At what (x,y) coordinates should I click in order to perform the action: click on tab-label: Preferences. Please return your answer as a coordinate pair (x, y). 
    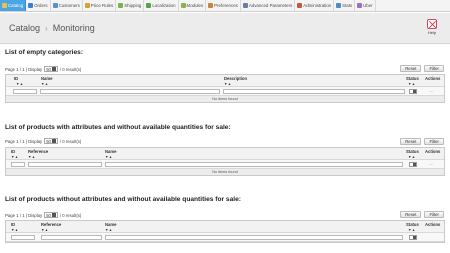
    Looking at the image, I should click on (226, 5).